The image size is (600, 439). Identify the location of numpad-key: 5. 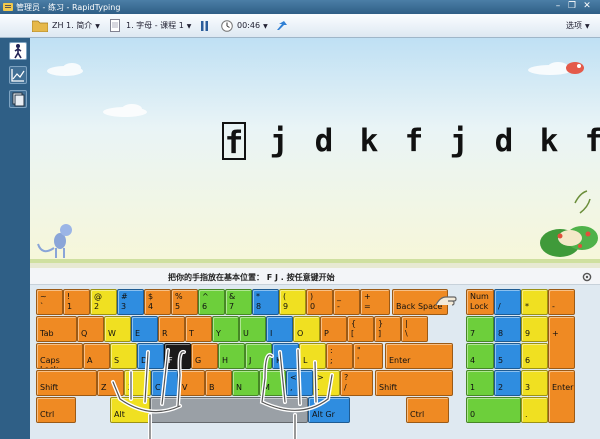
(507, 356).